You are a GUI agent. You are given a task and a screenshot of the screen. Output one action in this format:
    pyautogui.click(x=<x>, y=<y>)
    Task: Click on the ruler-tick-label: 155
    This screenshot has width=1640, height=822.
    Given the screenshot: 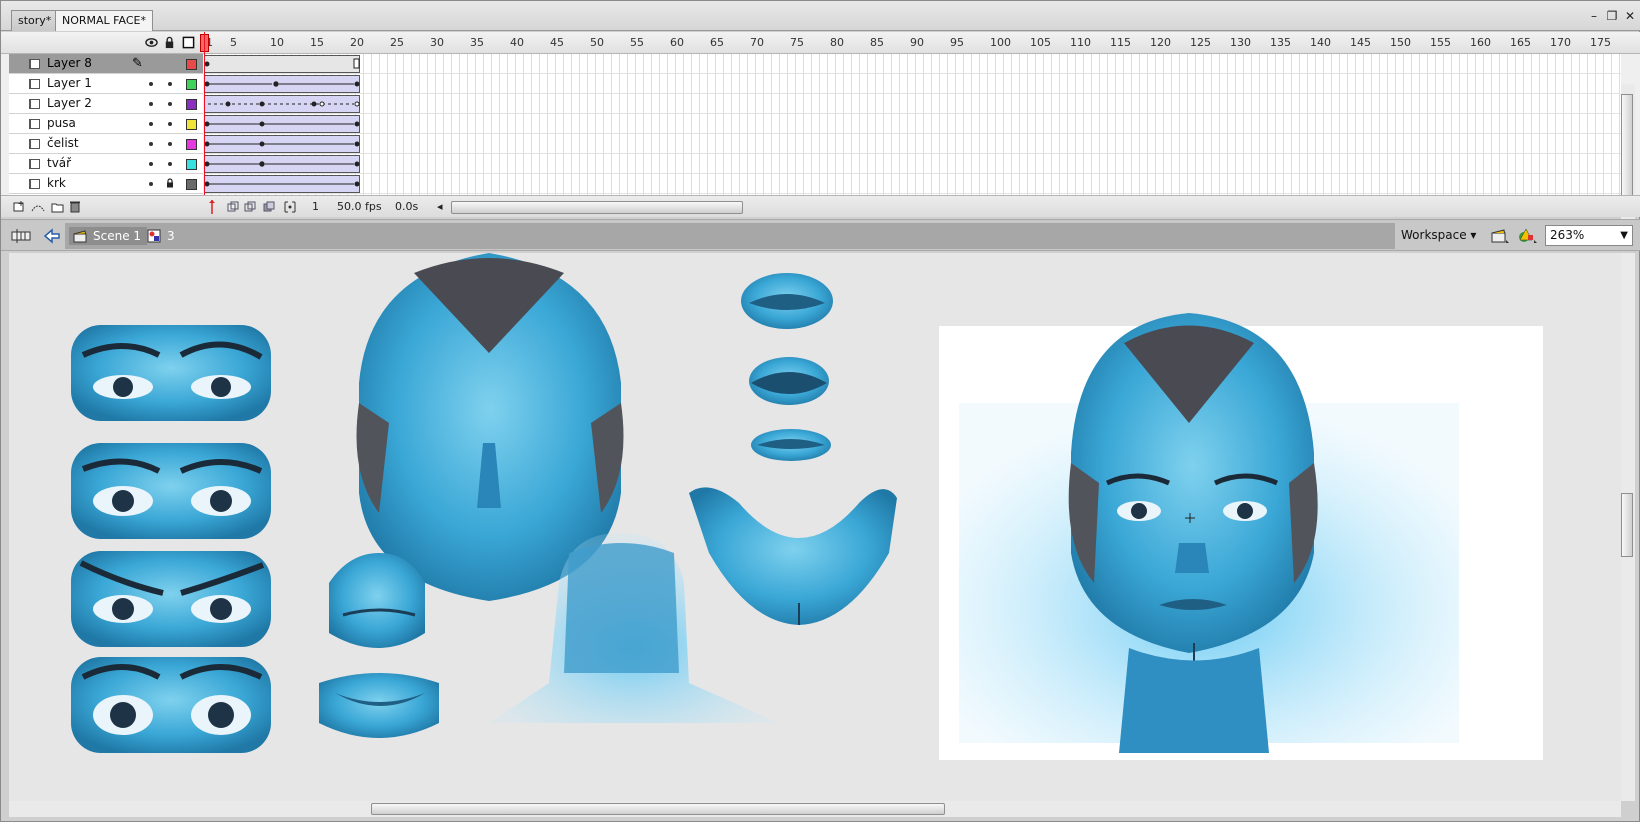 What is the action you would take?
    pyautogui.click(x=1440, y=42)
    